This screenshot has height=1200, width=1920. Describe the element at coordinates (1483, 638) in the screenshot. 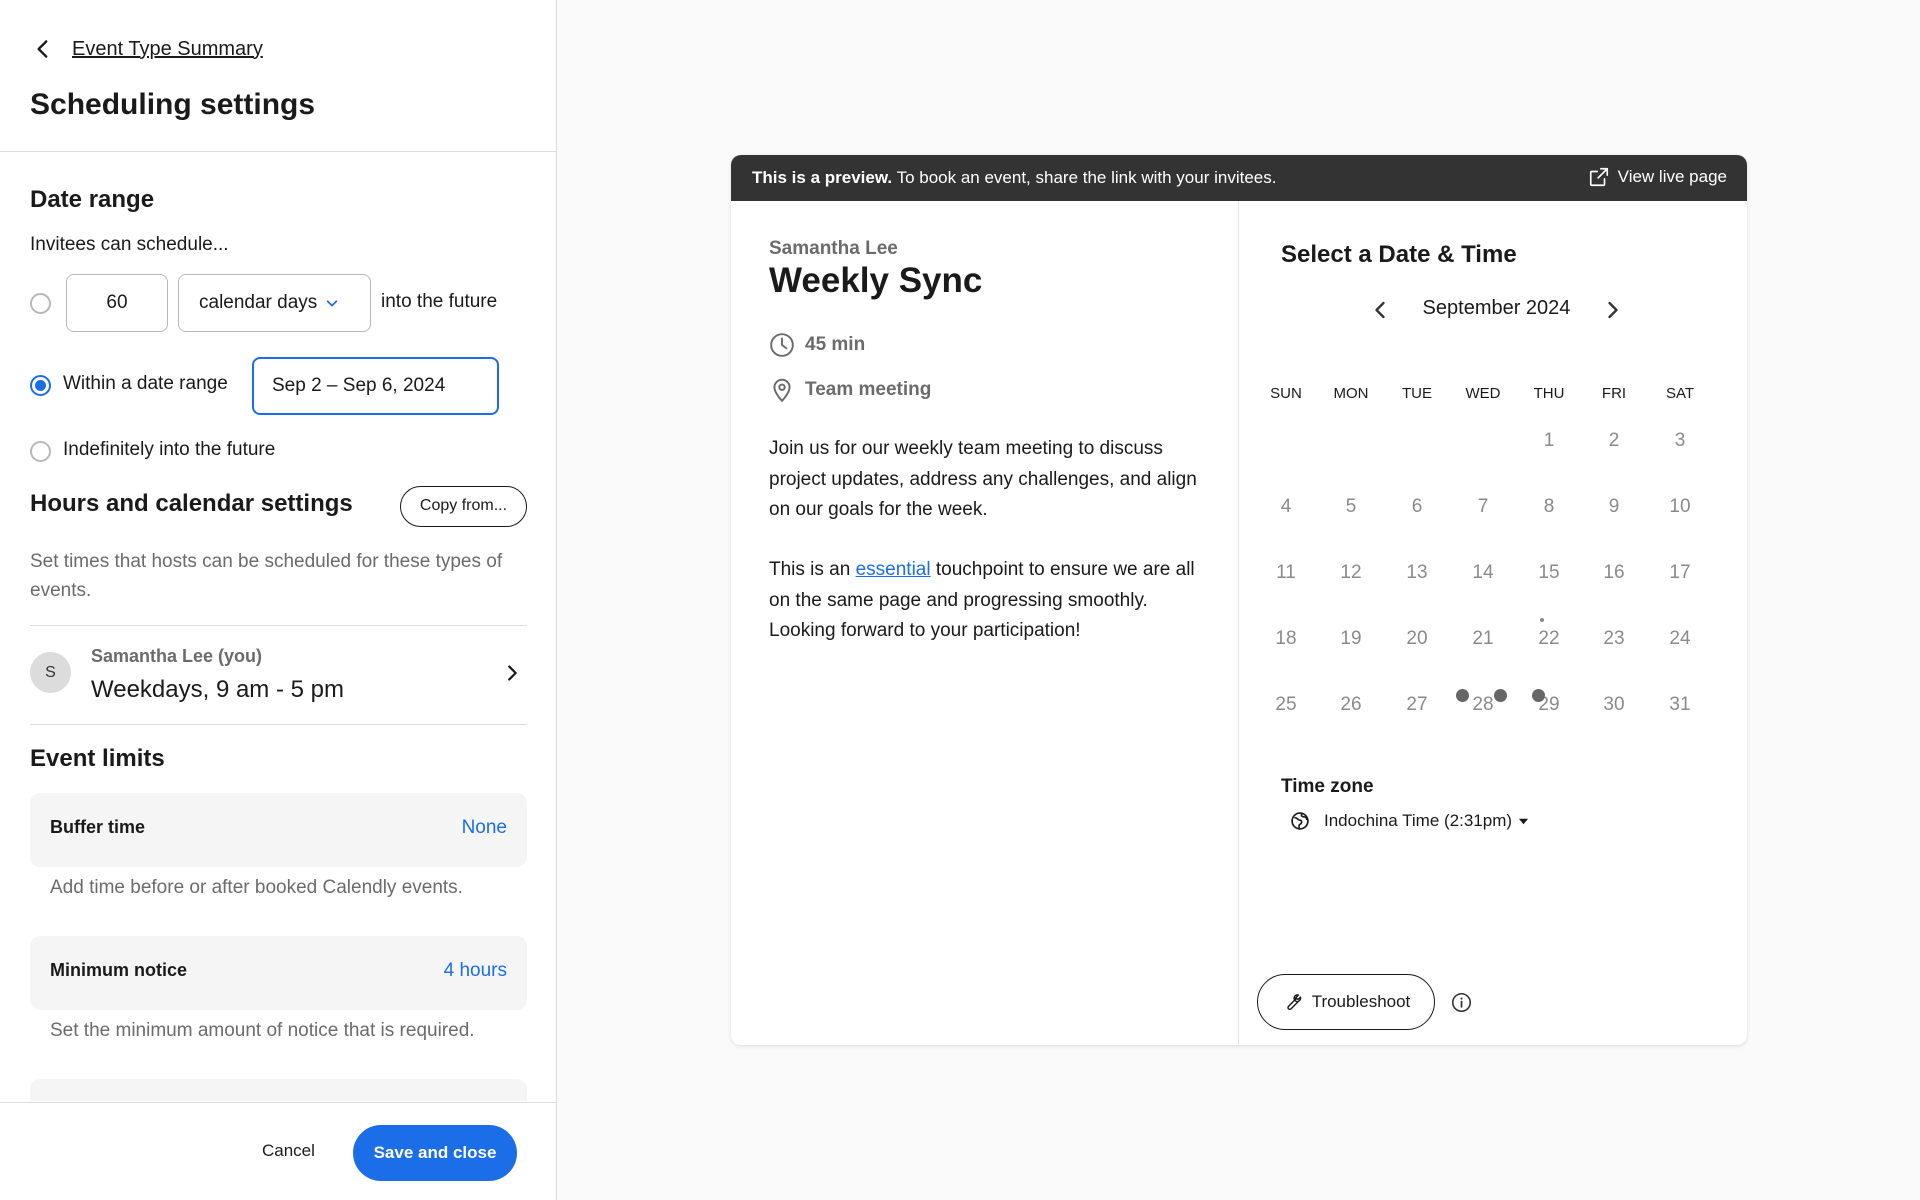

I see `calendar-day: 21` at that location.